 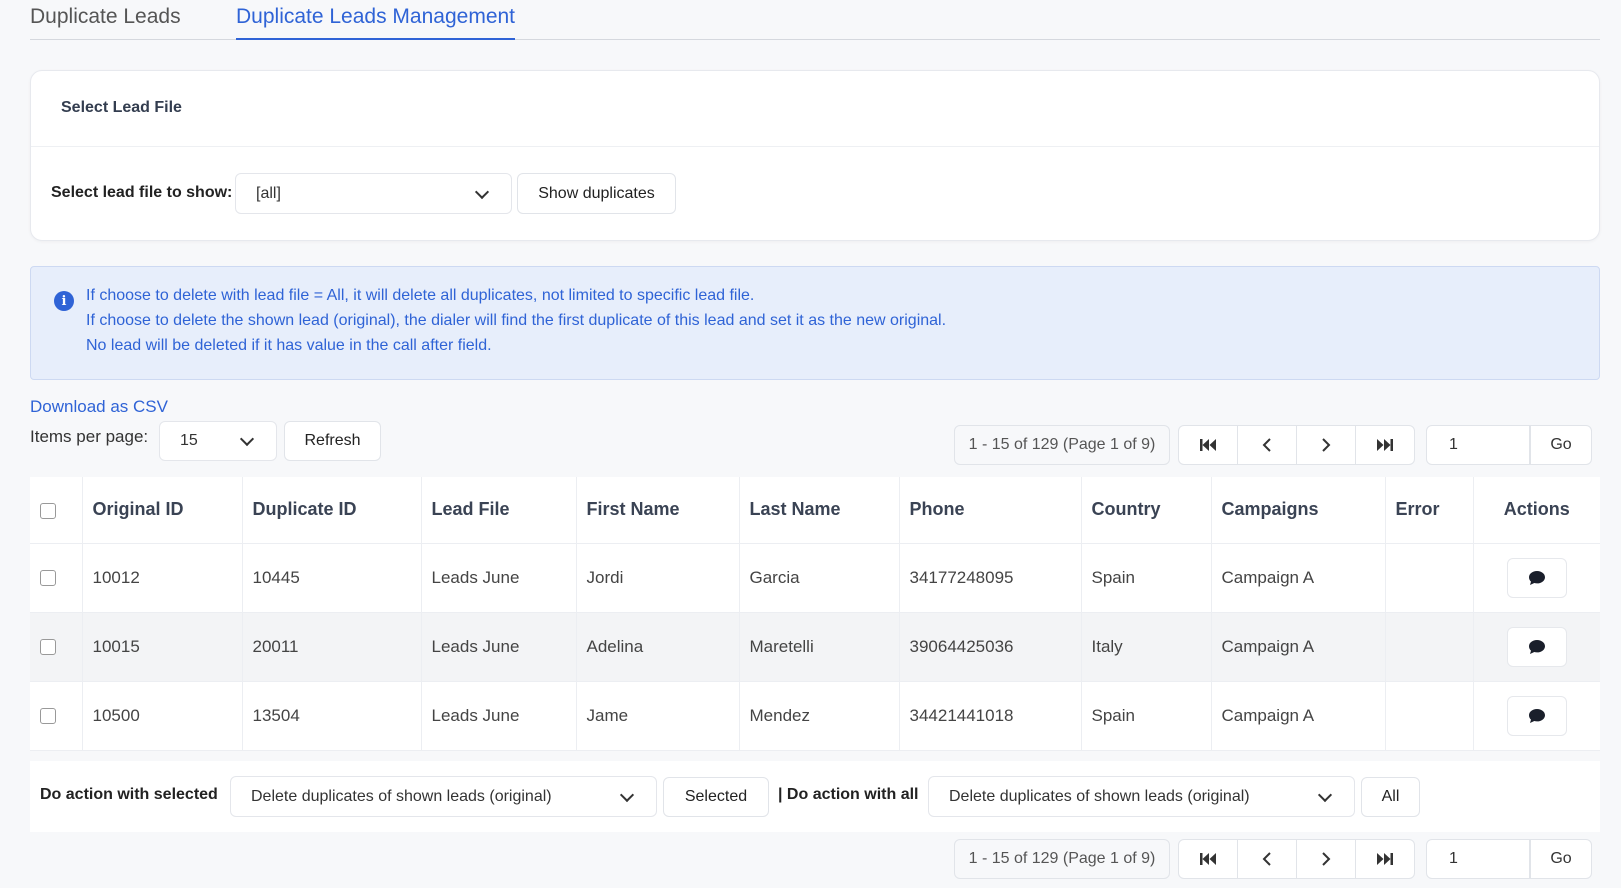 I want to click on cell-original-id: 10500, so click(x=162, y=716).